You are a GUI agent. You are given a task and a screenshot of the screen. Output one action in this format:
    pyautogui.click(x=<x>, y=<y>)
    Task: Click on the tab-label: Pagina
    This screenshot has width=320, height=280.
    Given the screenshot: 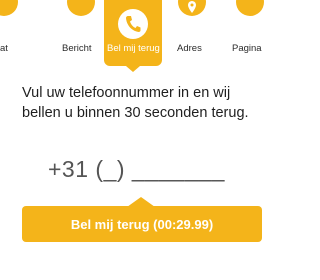 What is the action you would take?
    pyautogui.click(x=247, y=48)
    